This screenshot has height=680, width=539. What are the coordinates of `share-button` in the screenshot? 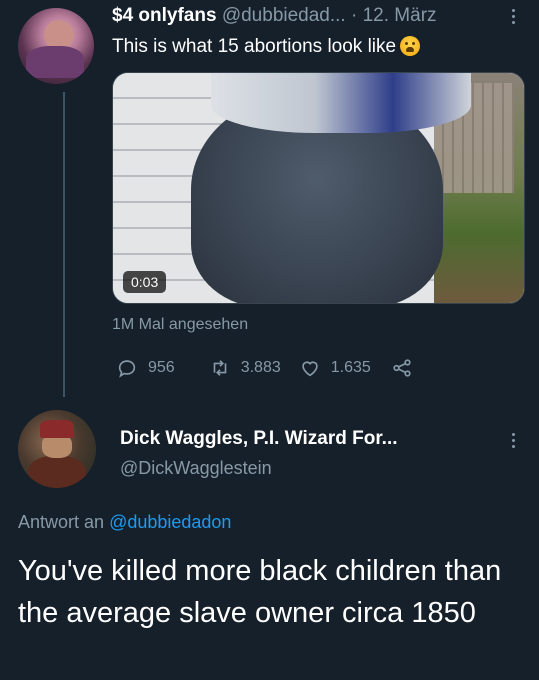 It's located at (402, 368).